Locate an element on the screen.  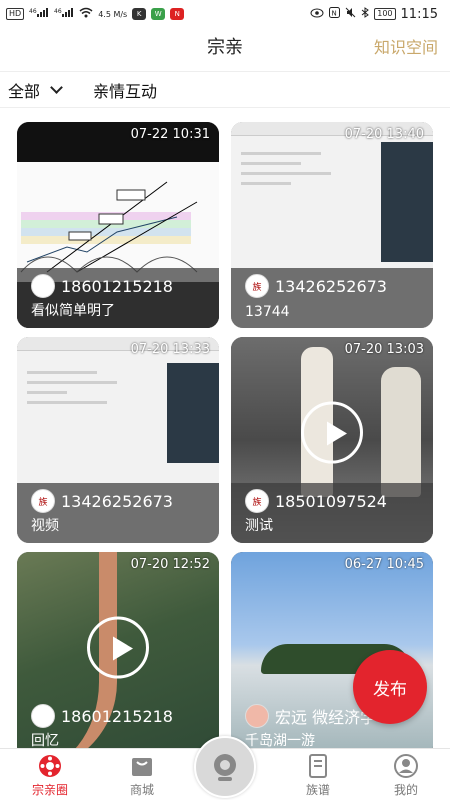
camera-icon is located at coordinates (225, 767).